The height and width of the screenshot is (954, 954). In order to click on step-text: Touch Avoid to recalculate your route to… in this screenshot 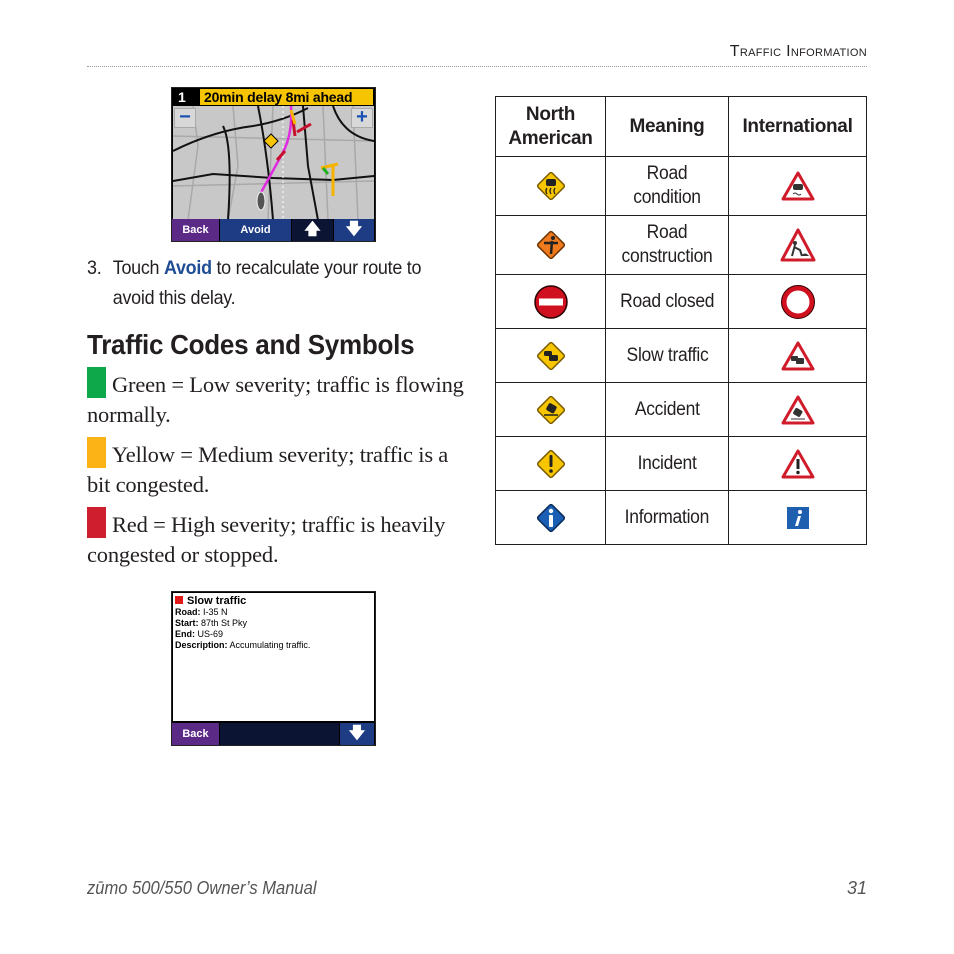, I will do `click(275, 283)`.